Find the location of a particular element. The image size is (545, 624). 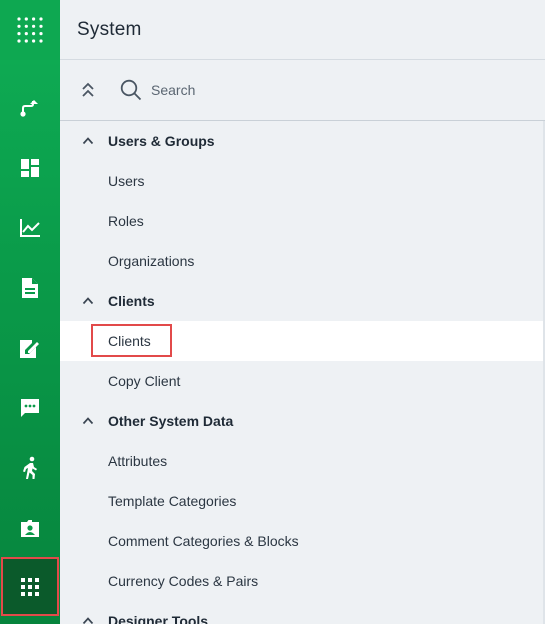

rail-item-dashboard is located at coordinates (30, 168).